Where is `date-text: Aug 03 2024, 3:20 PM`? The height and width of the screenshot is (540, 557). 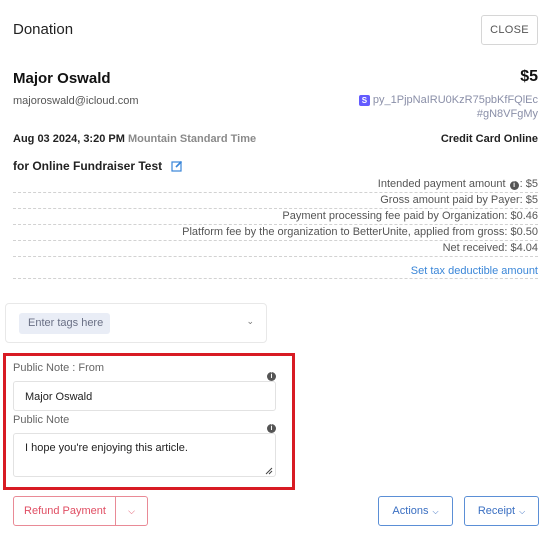 date-text: Aug 03 2024, 3:20 PM is located at coordinates (69, 139).